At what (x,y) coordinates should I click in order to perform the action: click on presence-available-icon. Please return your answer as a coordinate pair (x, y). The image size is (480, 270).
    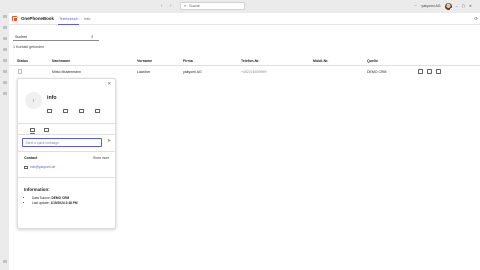
    Looking at the image, I should click on (451, 9).